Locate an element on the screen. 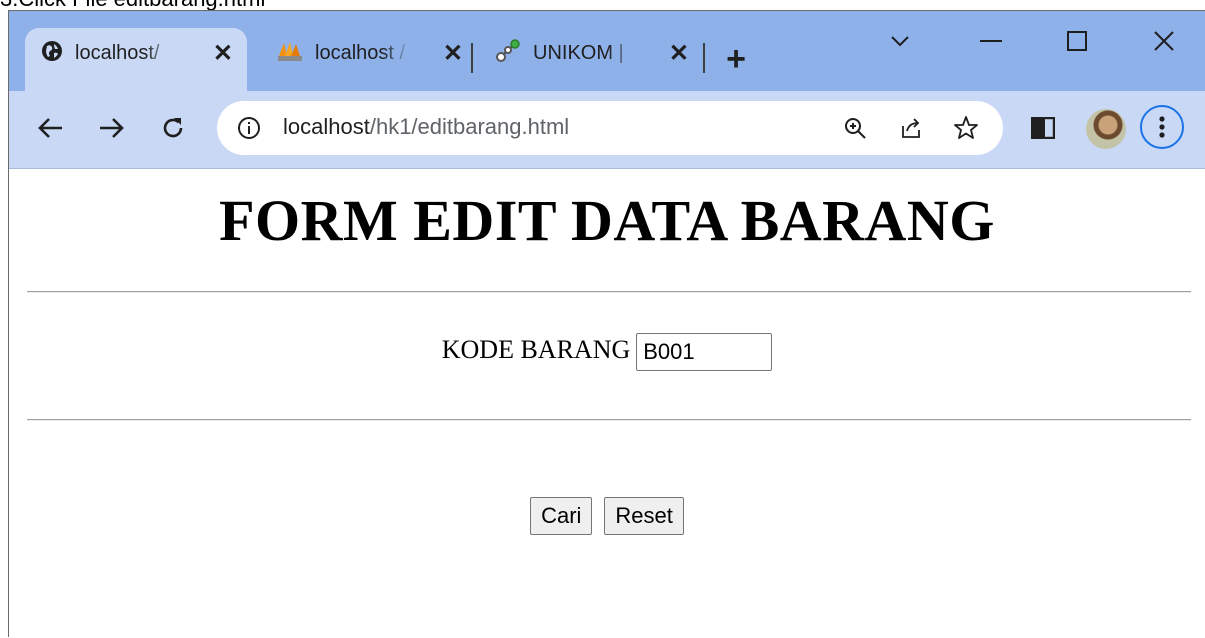 This screenshot has height=638, width=1205. cari-button: Cari is located at coordinates (561, 516).